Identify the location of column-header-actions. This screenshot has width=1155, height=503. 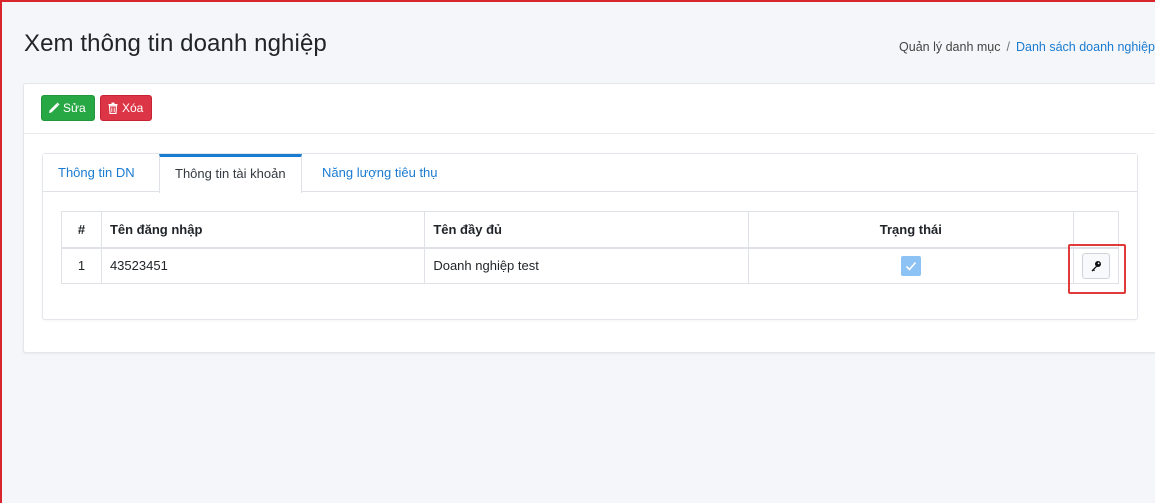
(1096, 230).